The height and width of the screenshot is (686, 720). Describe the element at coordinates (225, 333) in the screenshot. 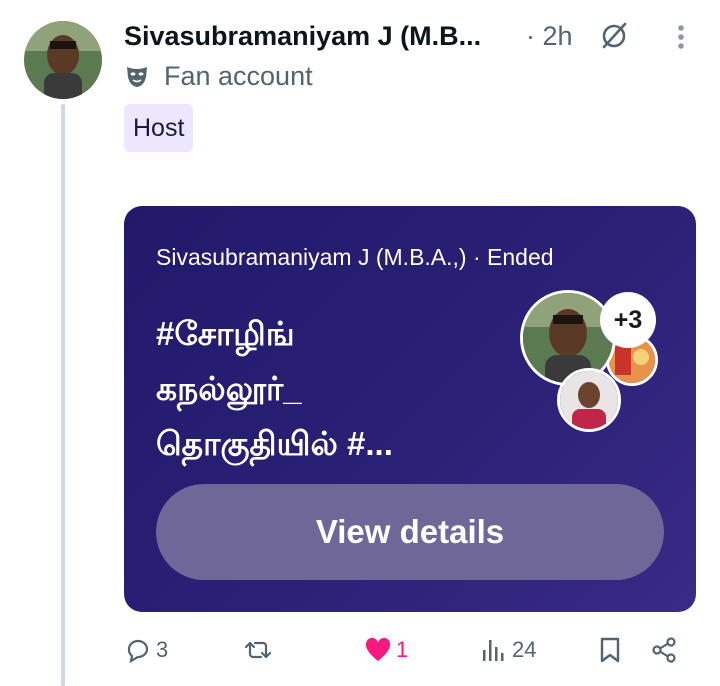

I see `space-title-line: #சோழிங்` at that location.